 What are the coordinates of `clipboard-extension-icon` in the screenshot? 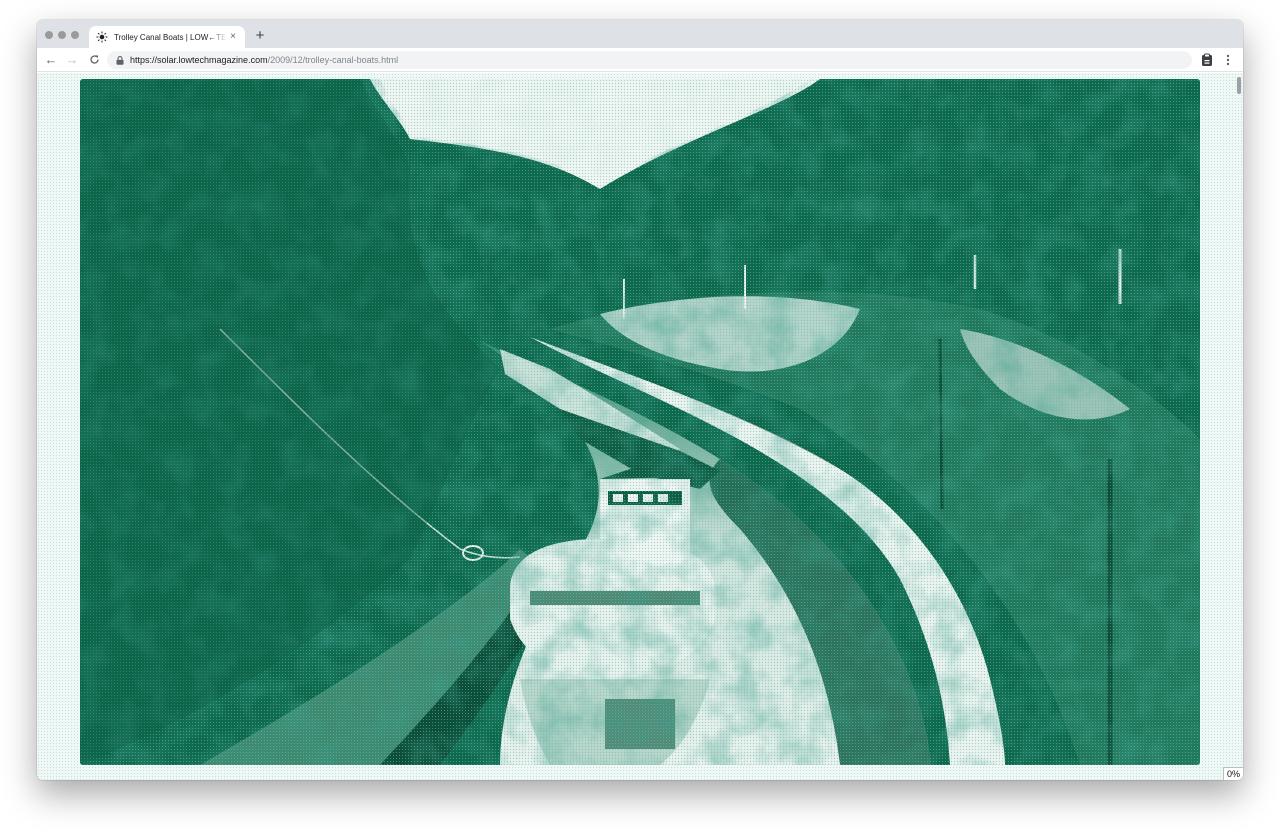 It's located at (1207, 60).